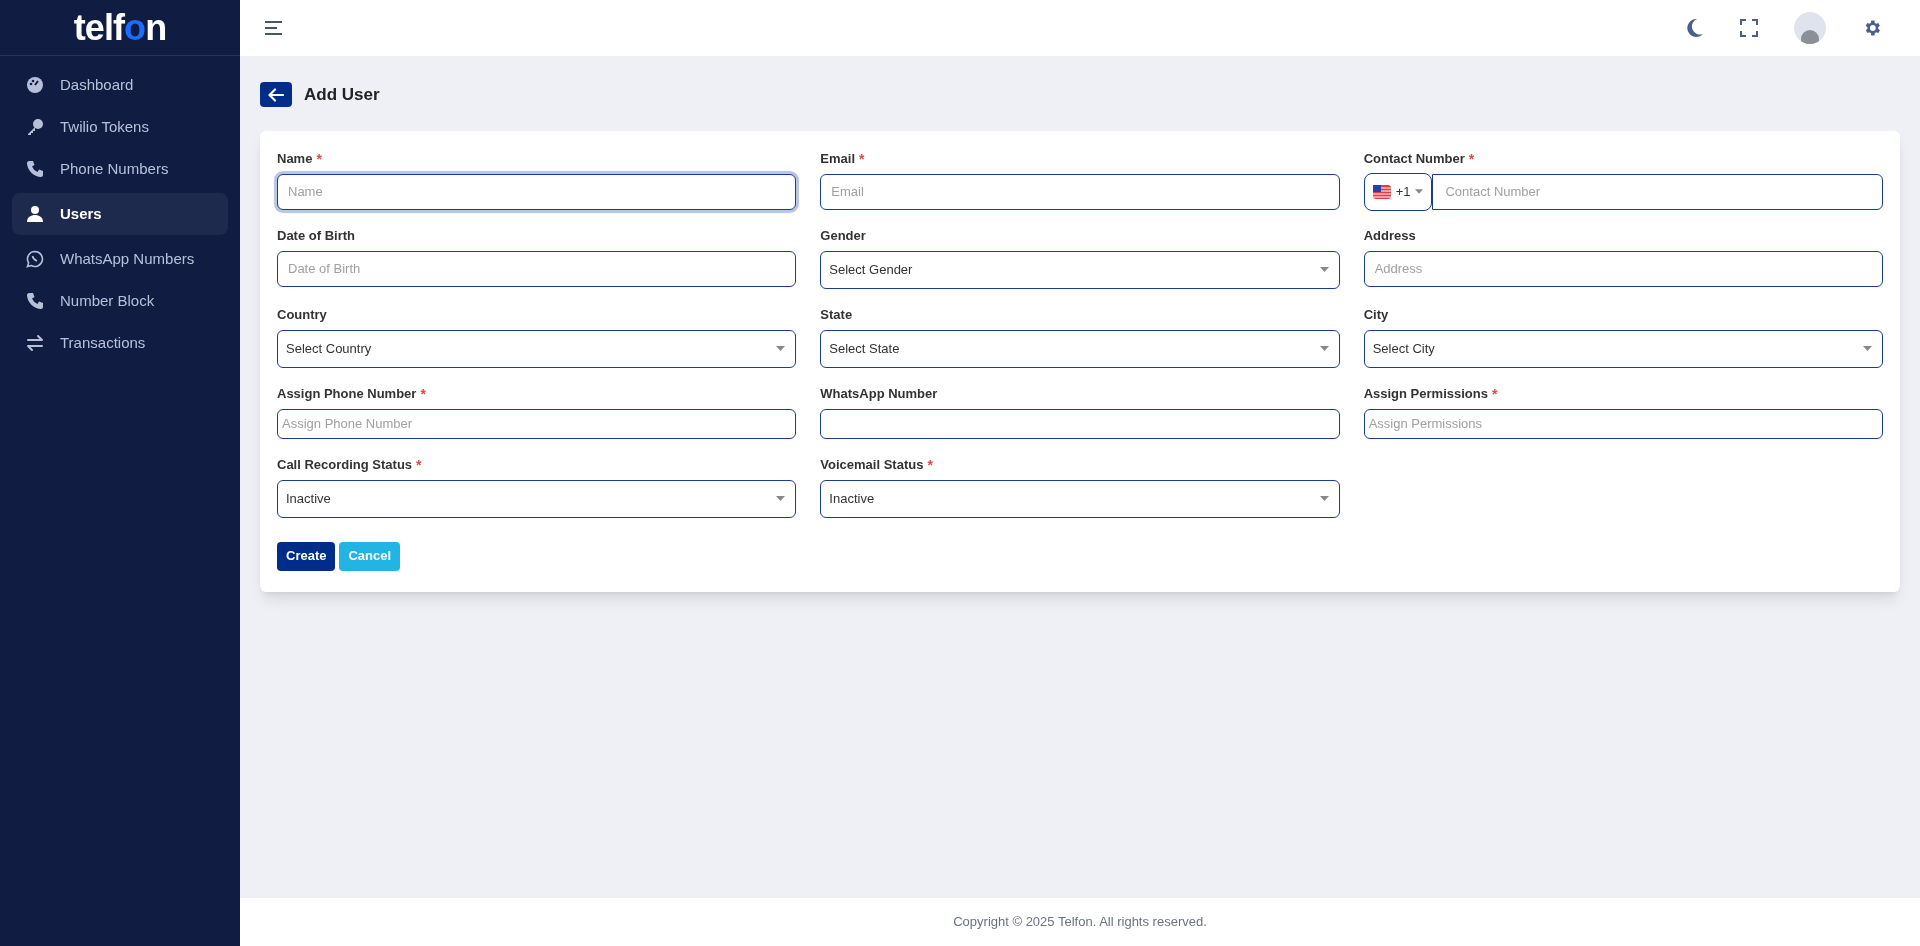  What do you see at coordinates (120, 169) in the screenshot?
I see `sidebar-item: Phone Numbers` at bounding box center [120, 169].